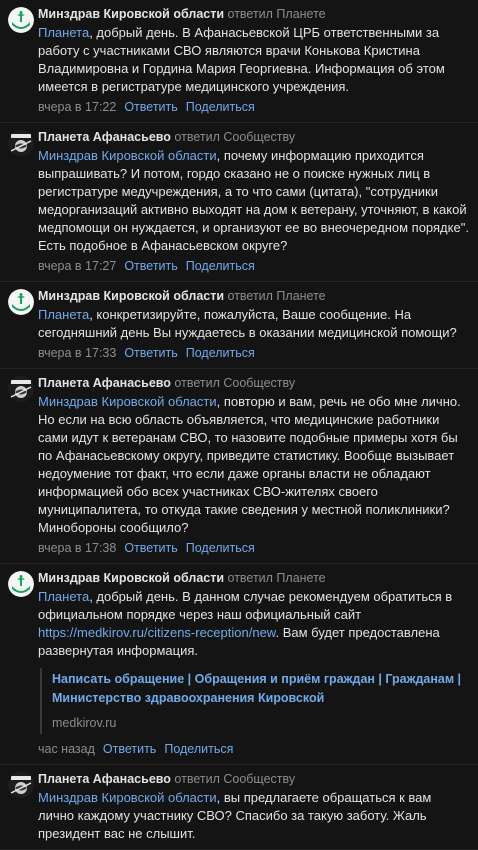 The width and height of the screenshot is (478, 850). I want to click on comment-time: час назад, so click(66, 749).